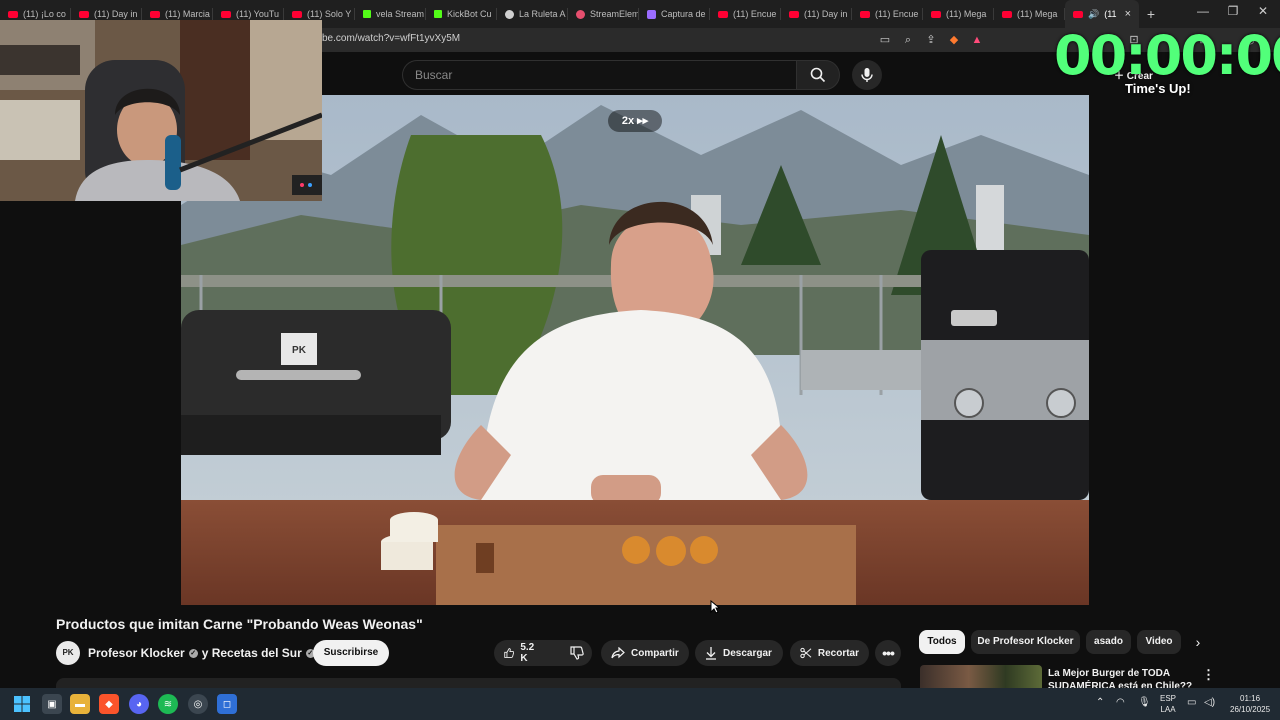  I want to click on speaker-icon: ◁), so click(1209, 702).